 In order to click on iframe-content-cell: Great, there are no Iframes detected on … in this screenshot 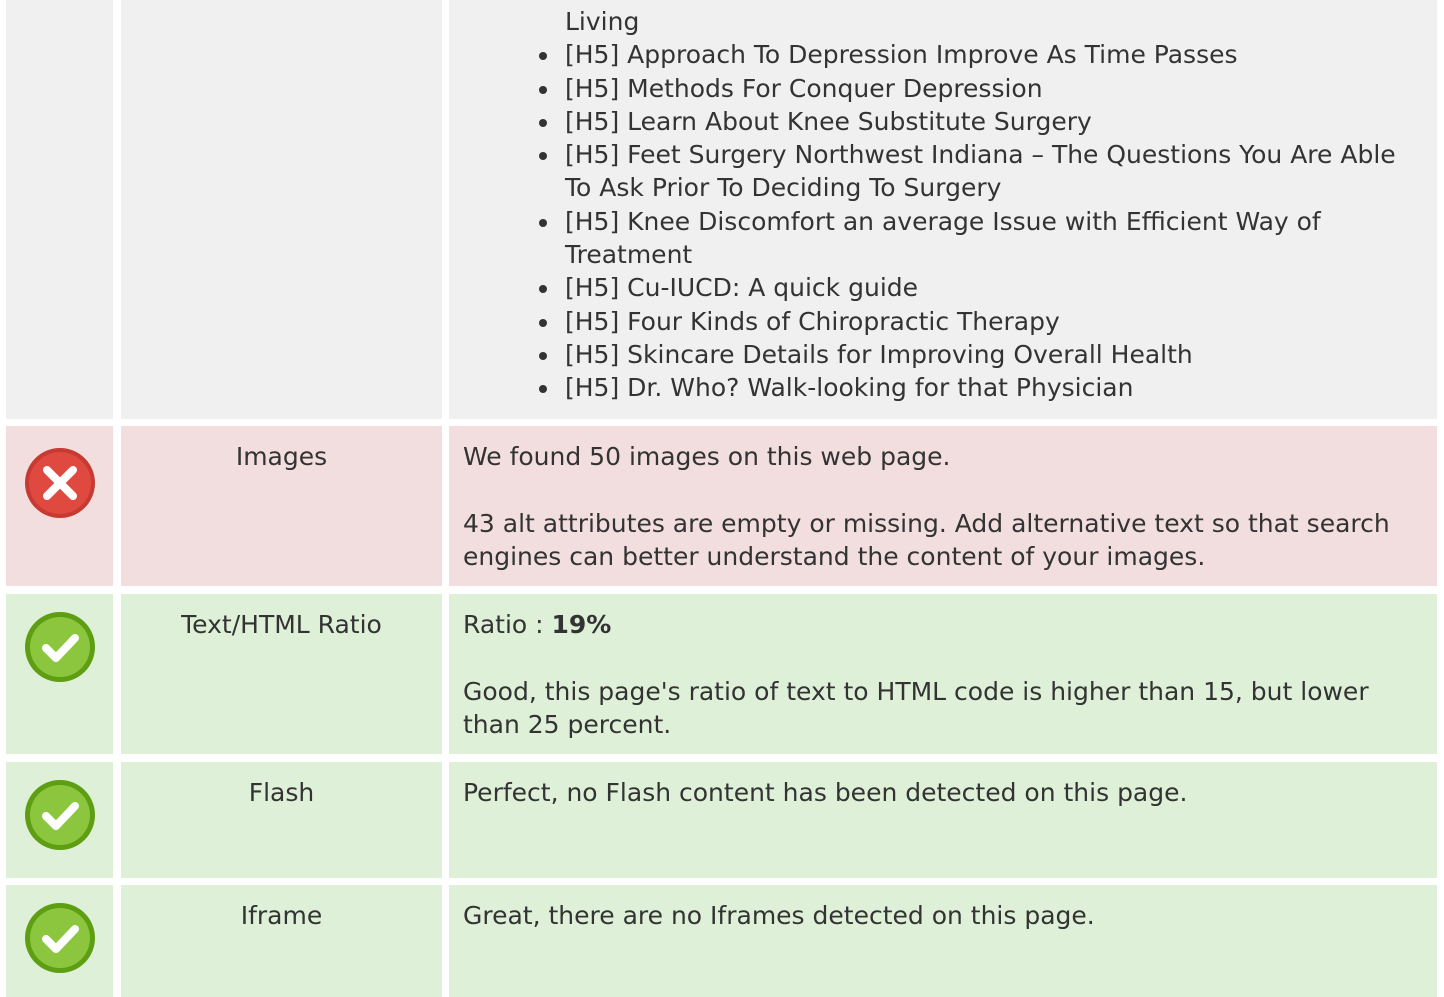, I will do `click(943, 941)`.